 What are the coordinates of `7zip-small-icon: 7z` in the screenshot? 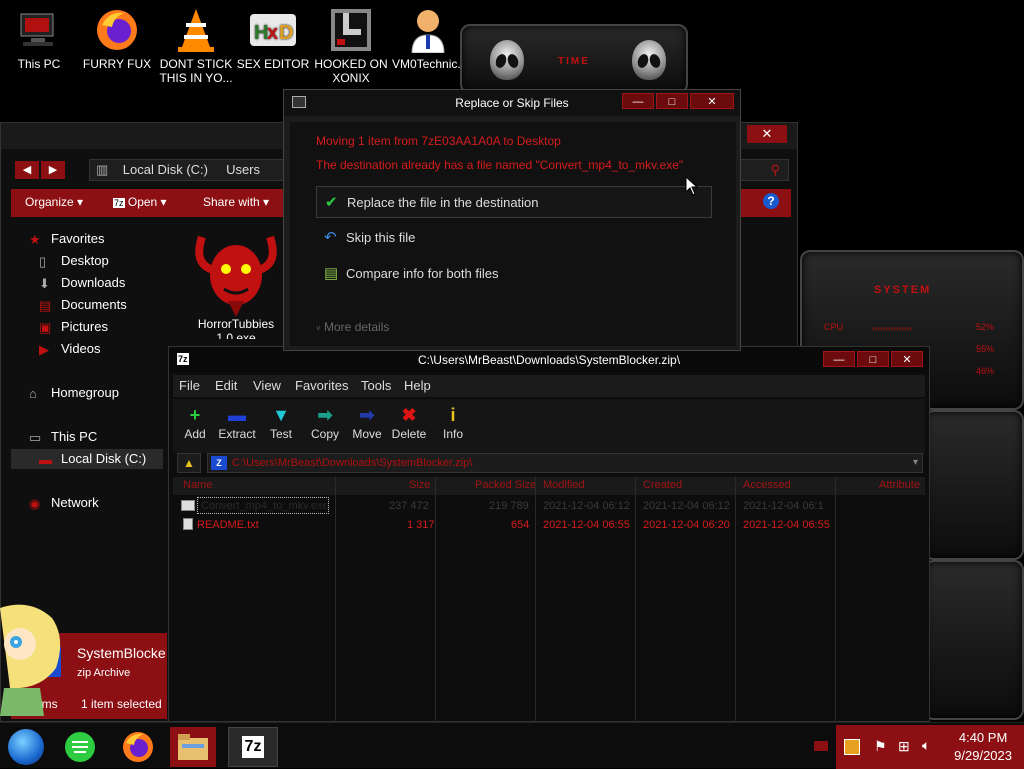 It's located at (119, 203).